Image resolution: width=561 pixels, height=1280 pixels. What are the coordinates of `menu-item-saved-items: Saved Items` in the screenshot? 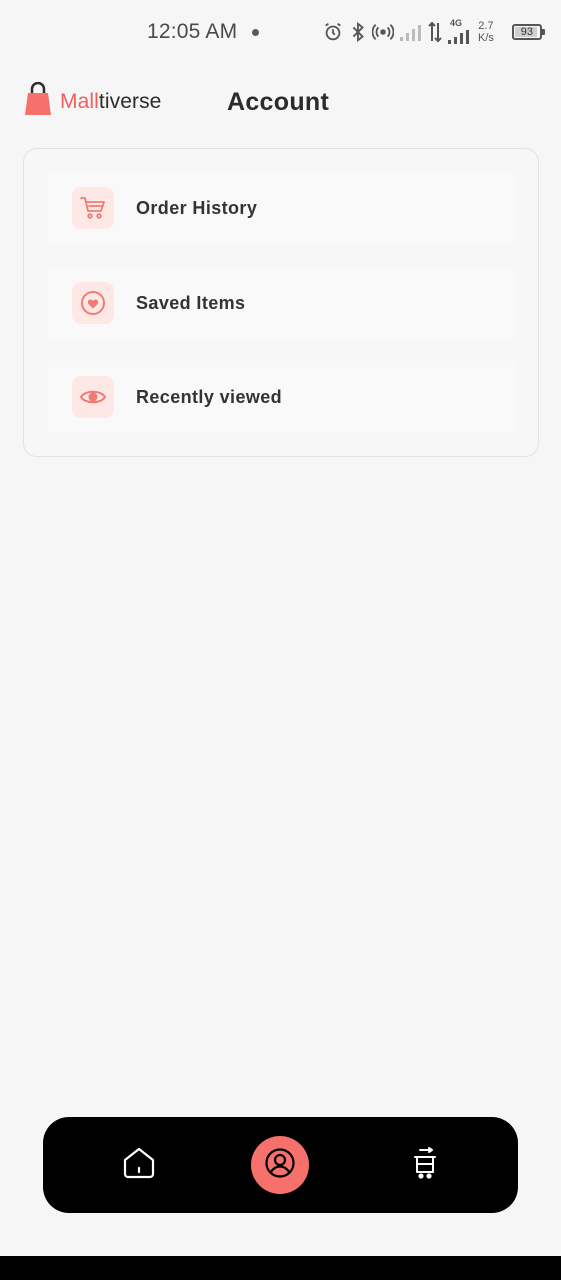 It's located at (281, 303).